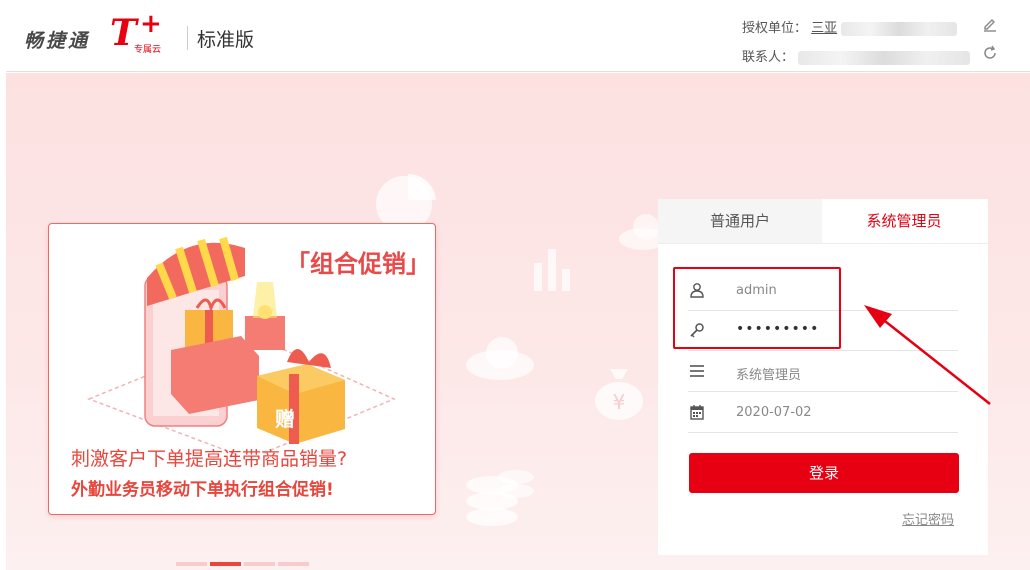  Describe the element at coordinates (768, 373) in the screenshot. I see `role-input: 系统管理员` at that location.